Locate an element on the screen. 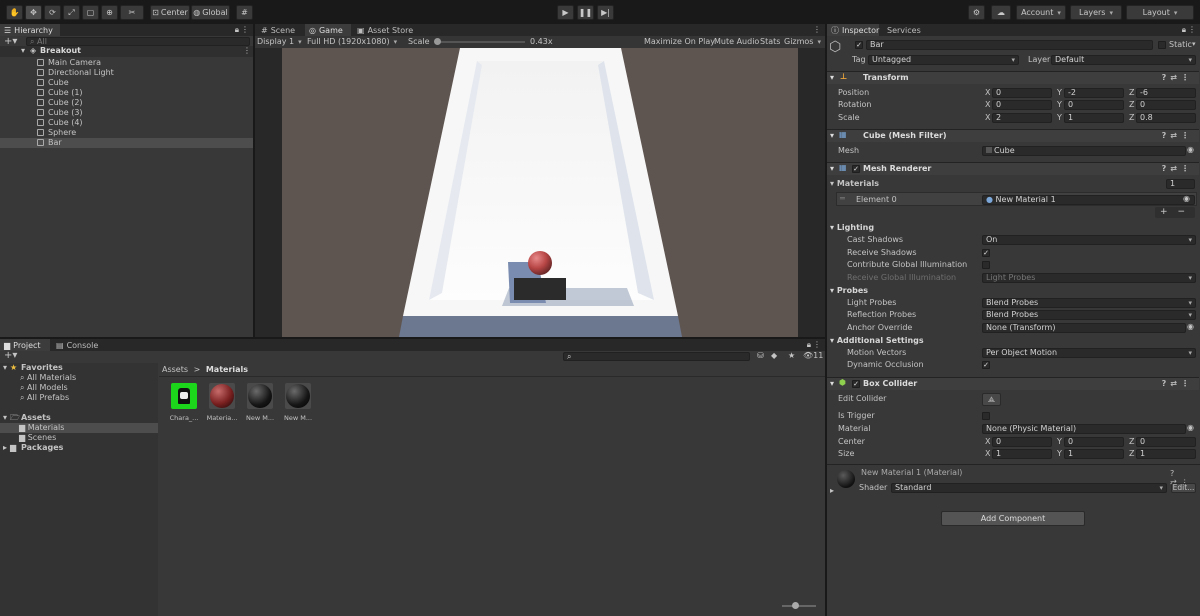 The height and width of the screenshot is (616, 1200). assets-expand-icon: ▾ is located at coordinates (5, 418).